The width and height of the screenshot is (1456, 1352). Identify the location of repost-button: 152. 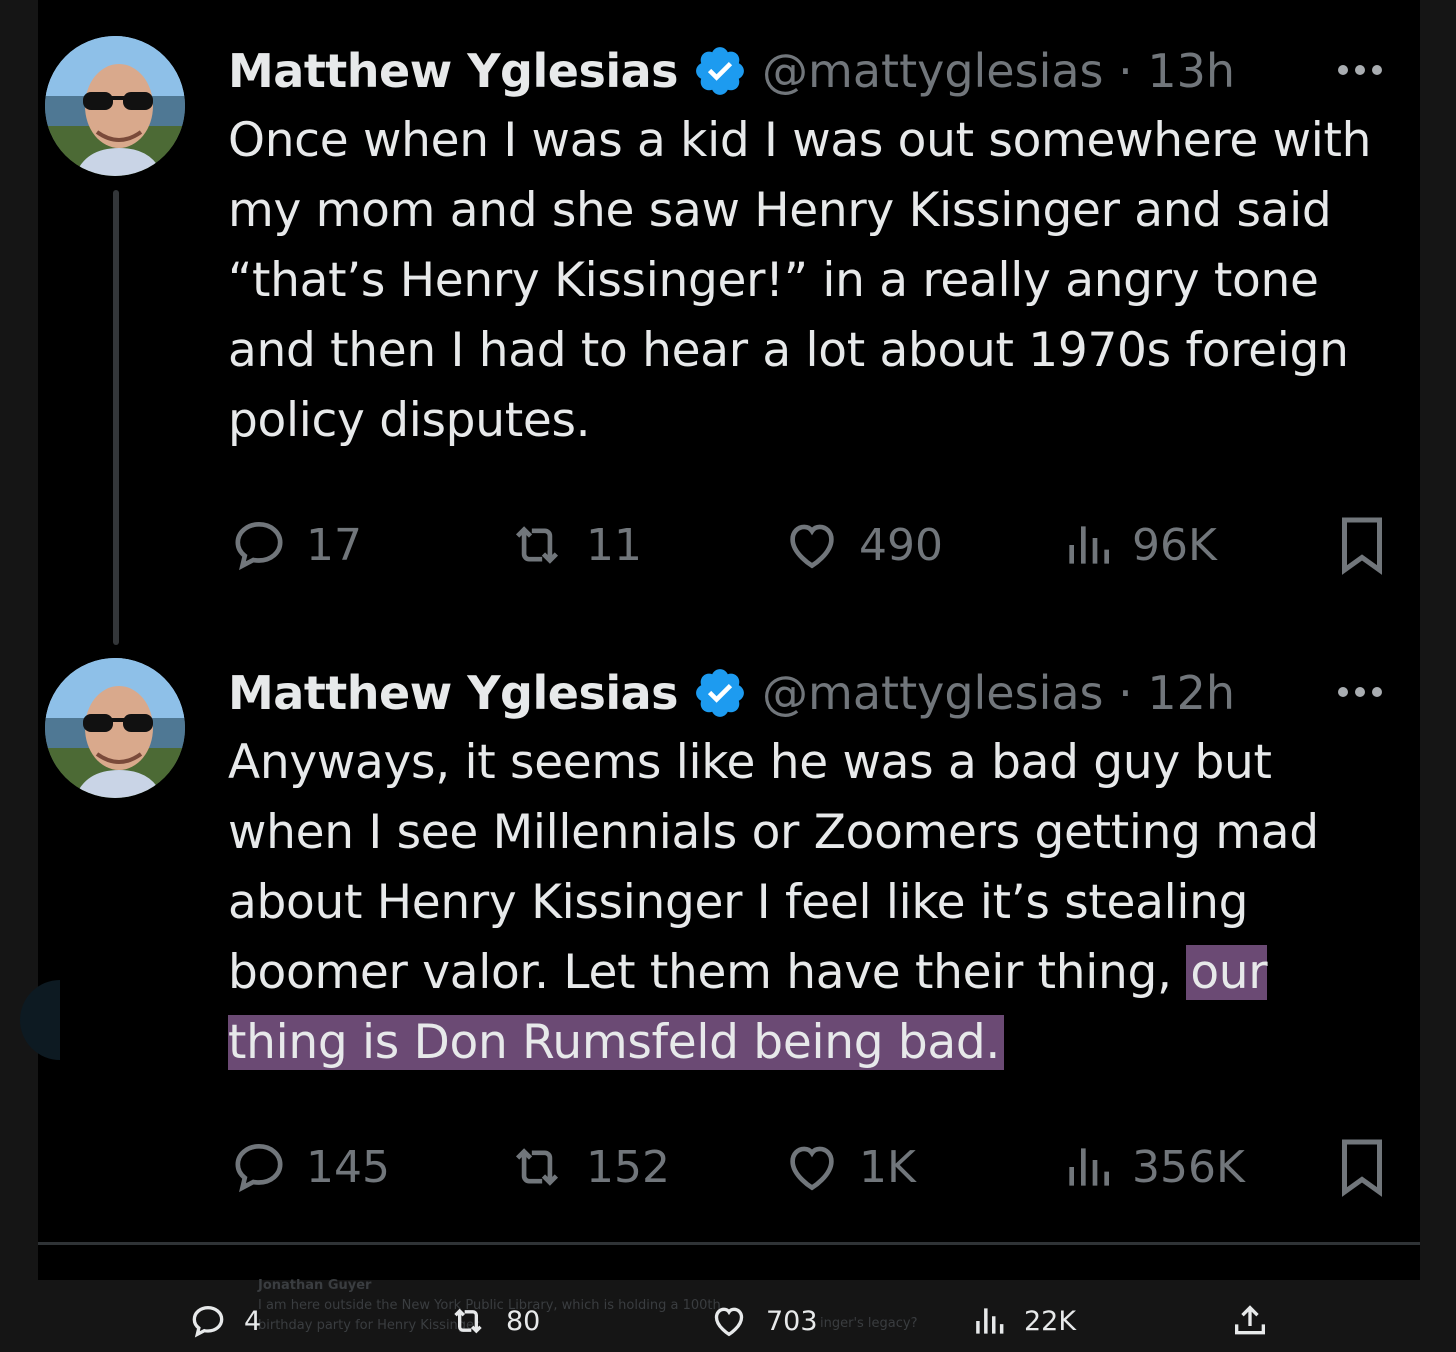
(587, 1167).